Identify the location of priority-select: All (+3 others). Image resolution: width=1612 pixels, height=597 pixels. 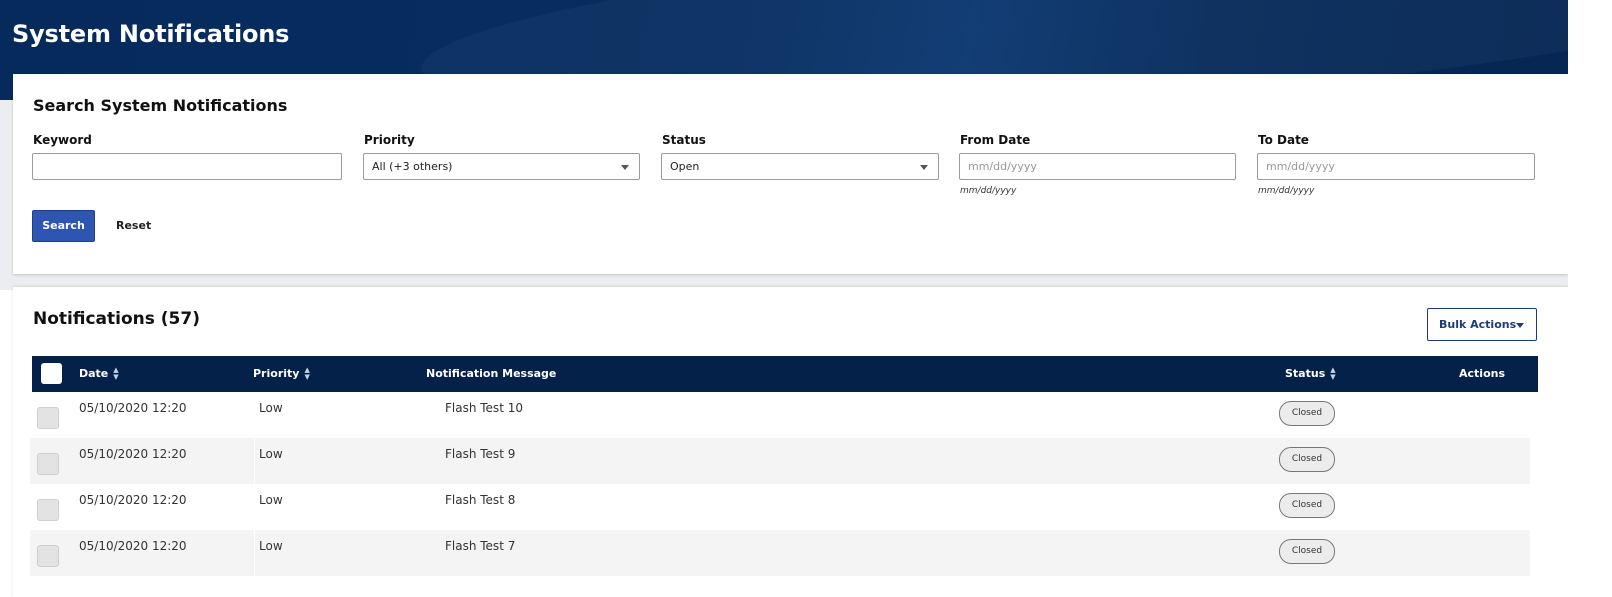
(501, 166).